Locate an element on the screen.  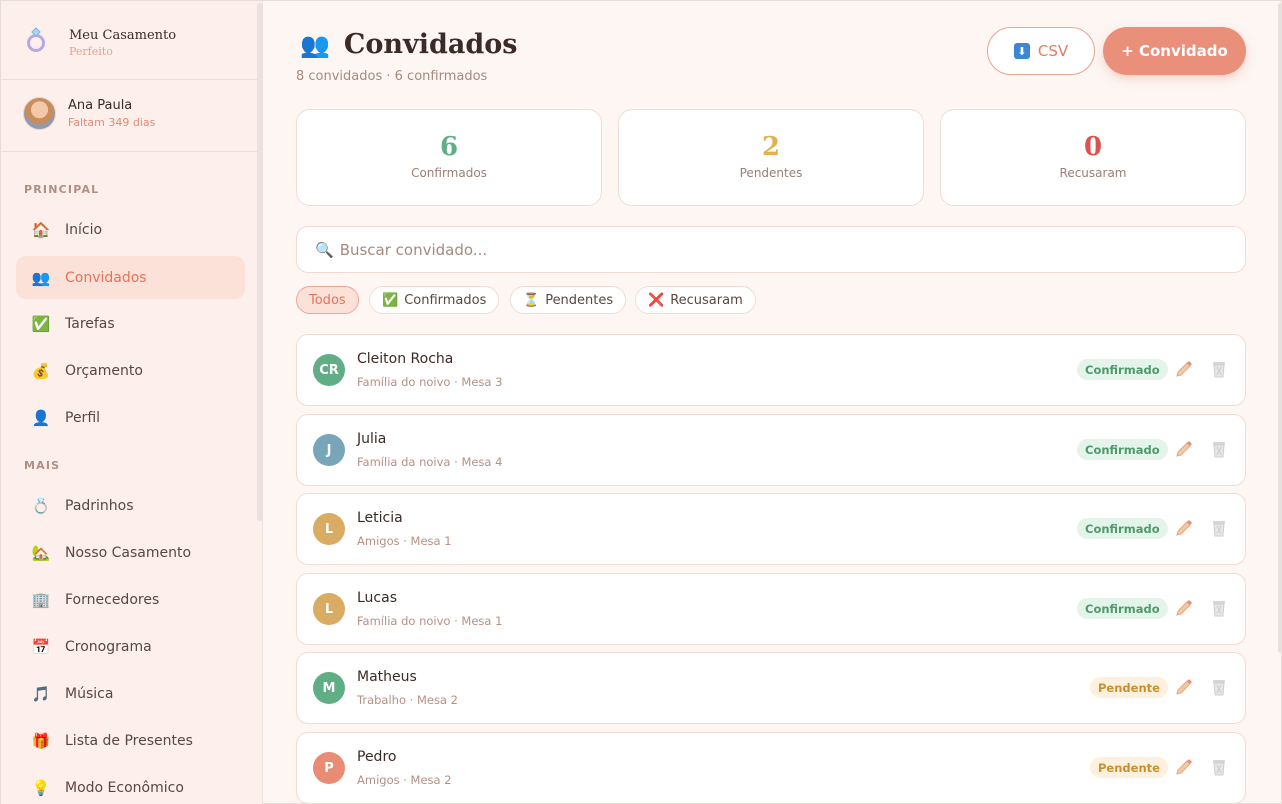
light-bulb-icon: 💡 is located at coordinates (41, 787).